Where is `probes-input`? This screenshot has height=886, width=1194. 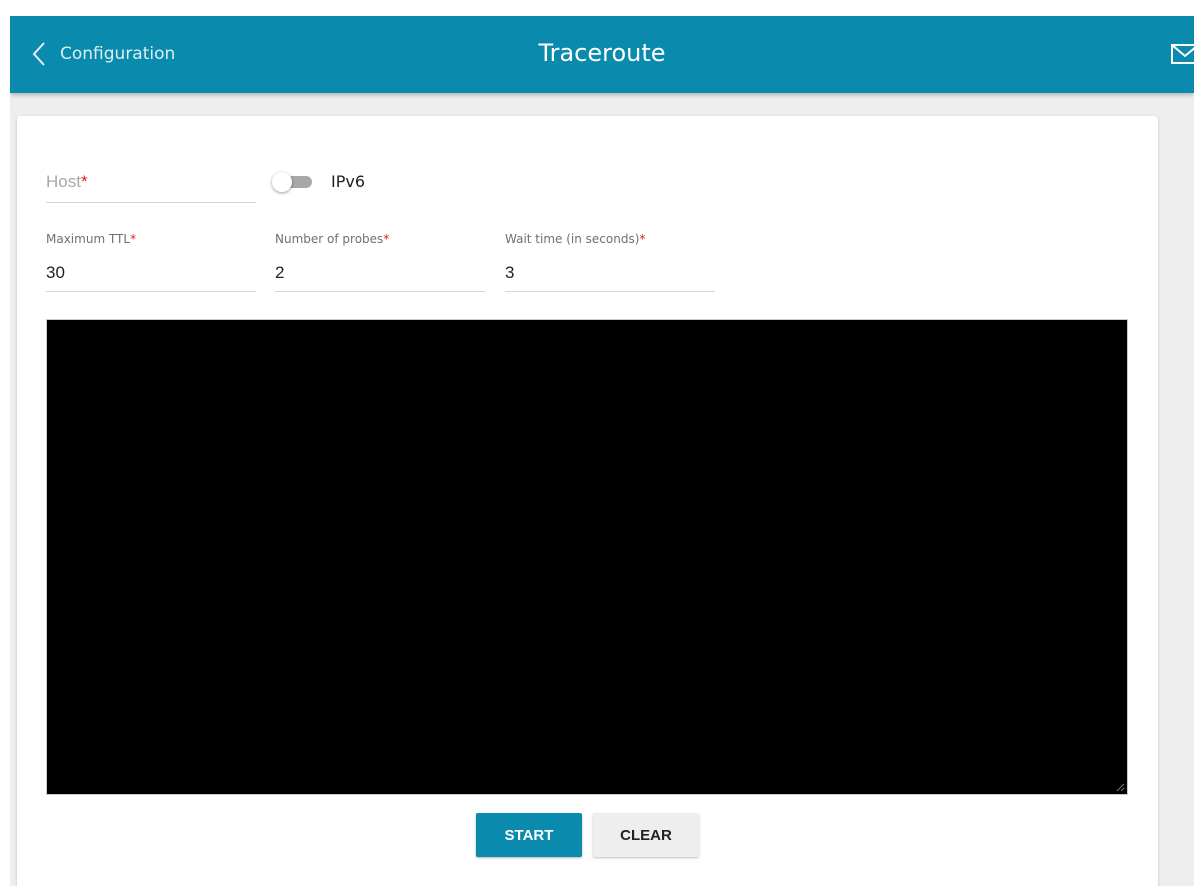 probes-input is located at coordinates (375, 273).